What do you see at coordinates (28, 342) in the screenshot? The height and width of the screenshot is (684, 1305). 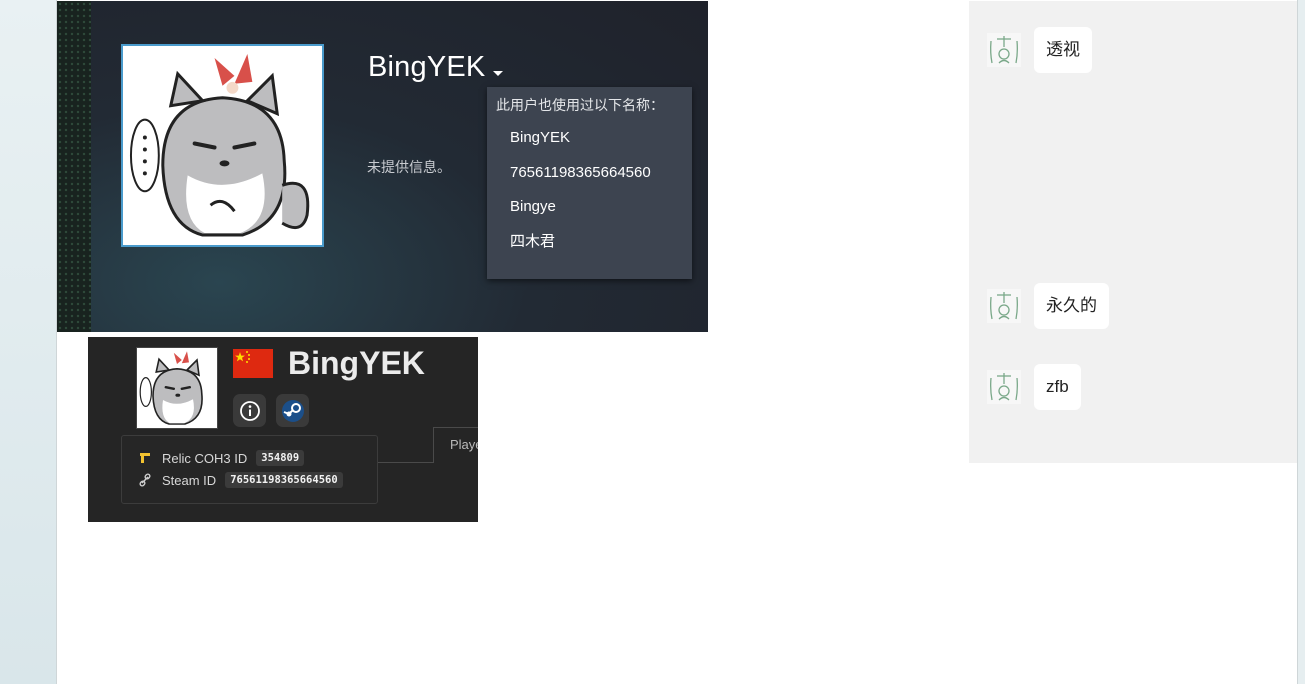 I see `page-background` at bounding box center [28, 342].